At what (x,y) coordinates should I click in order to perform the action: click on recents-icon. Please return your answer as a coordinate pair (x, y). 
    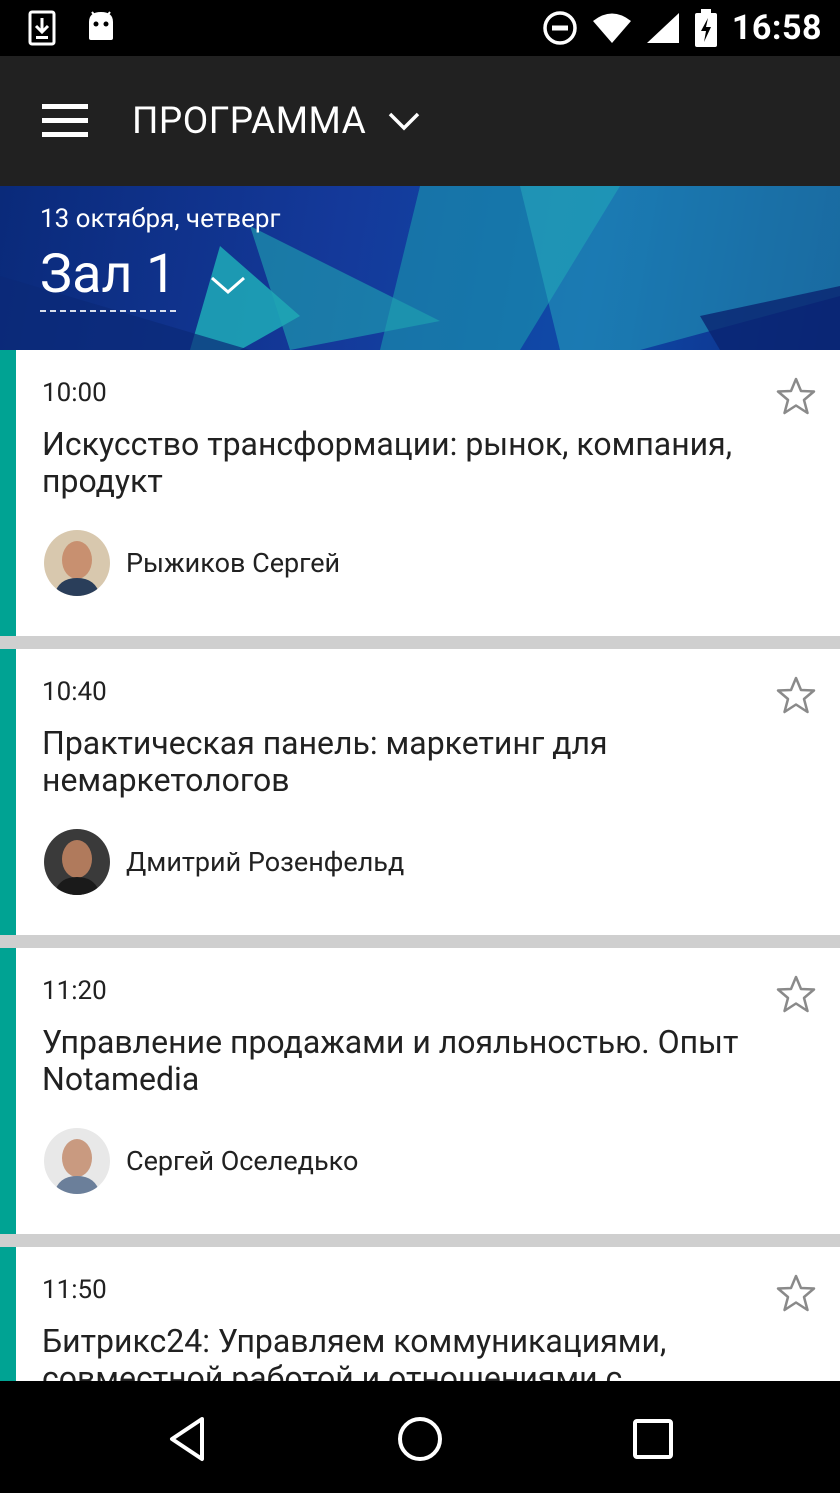
    Looking at the image, I should click on (653, 1439).